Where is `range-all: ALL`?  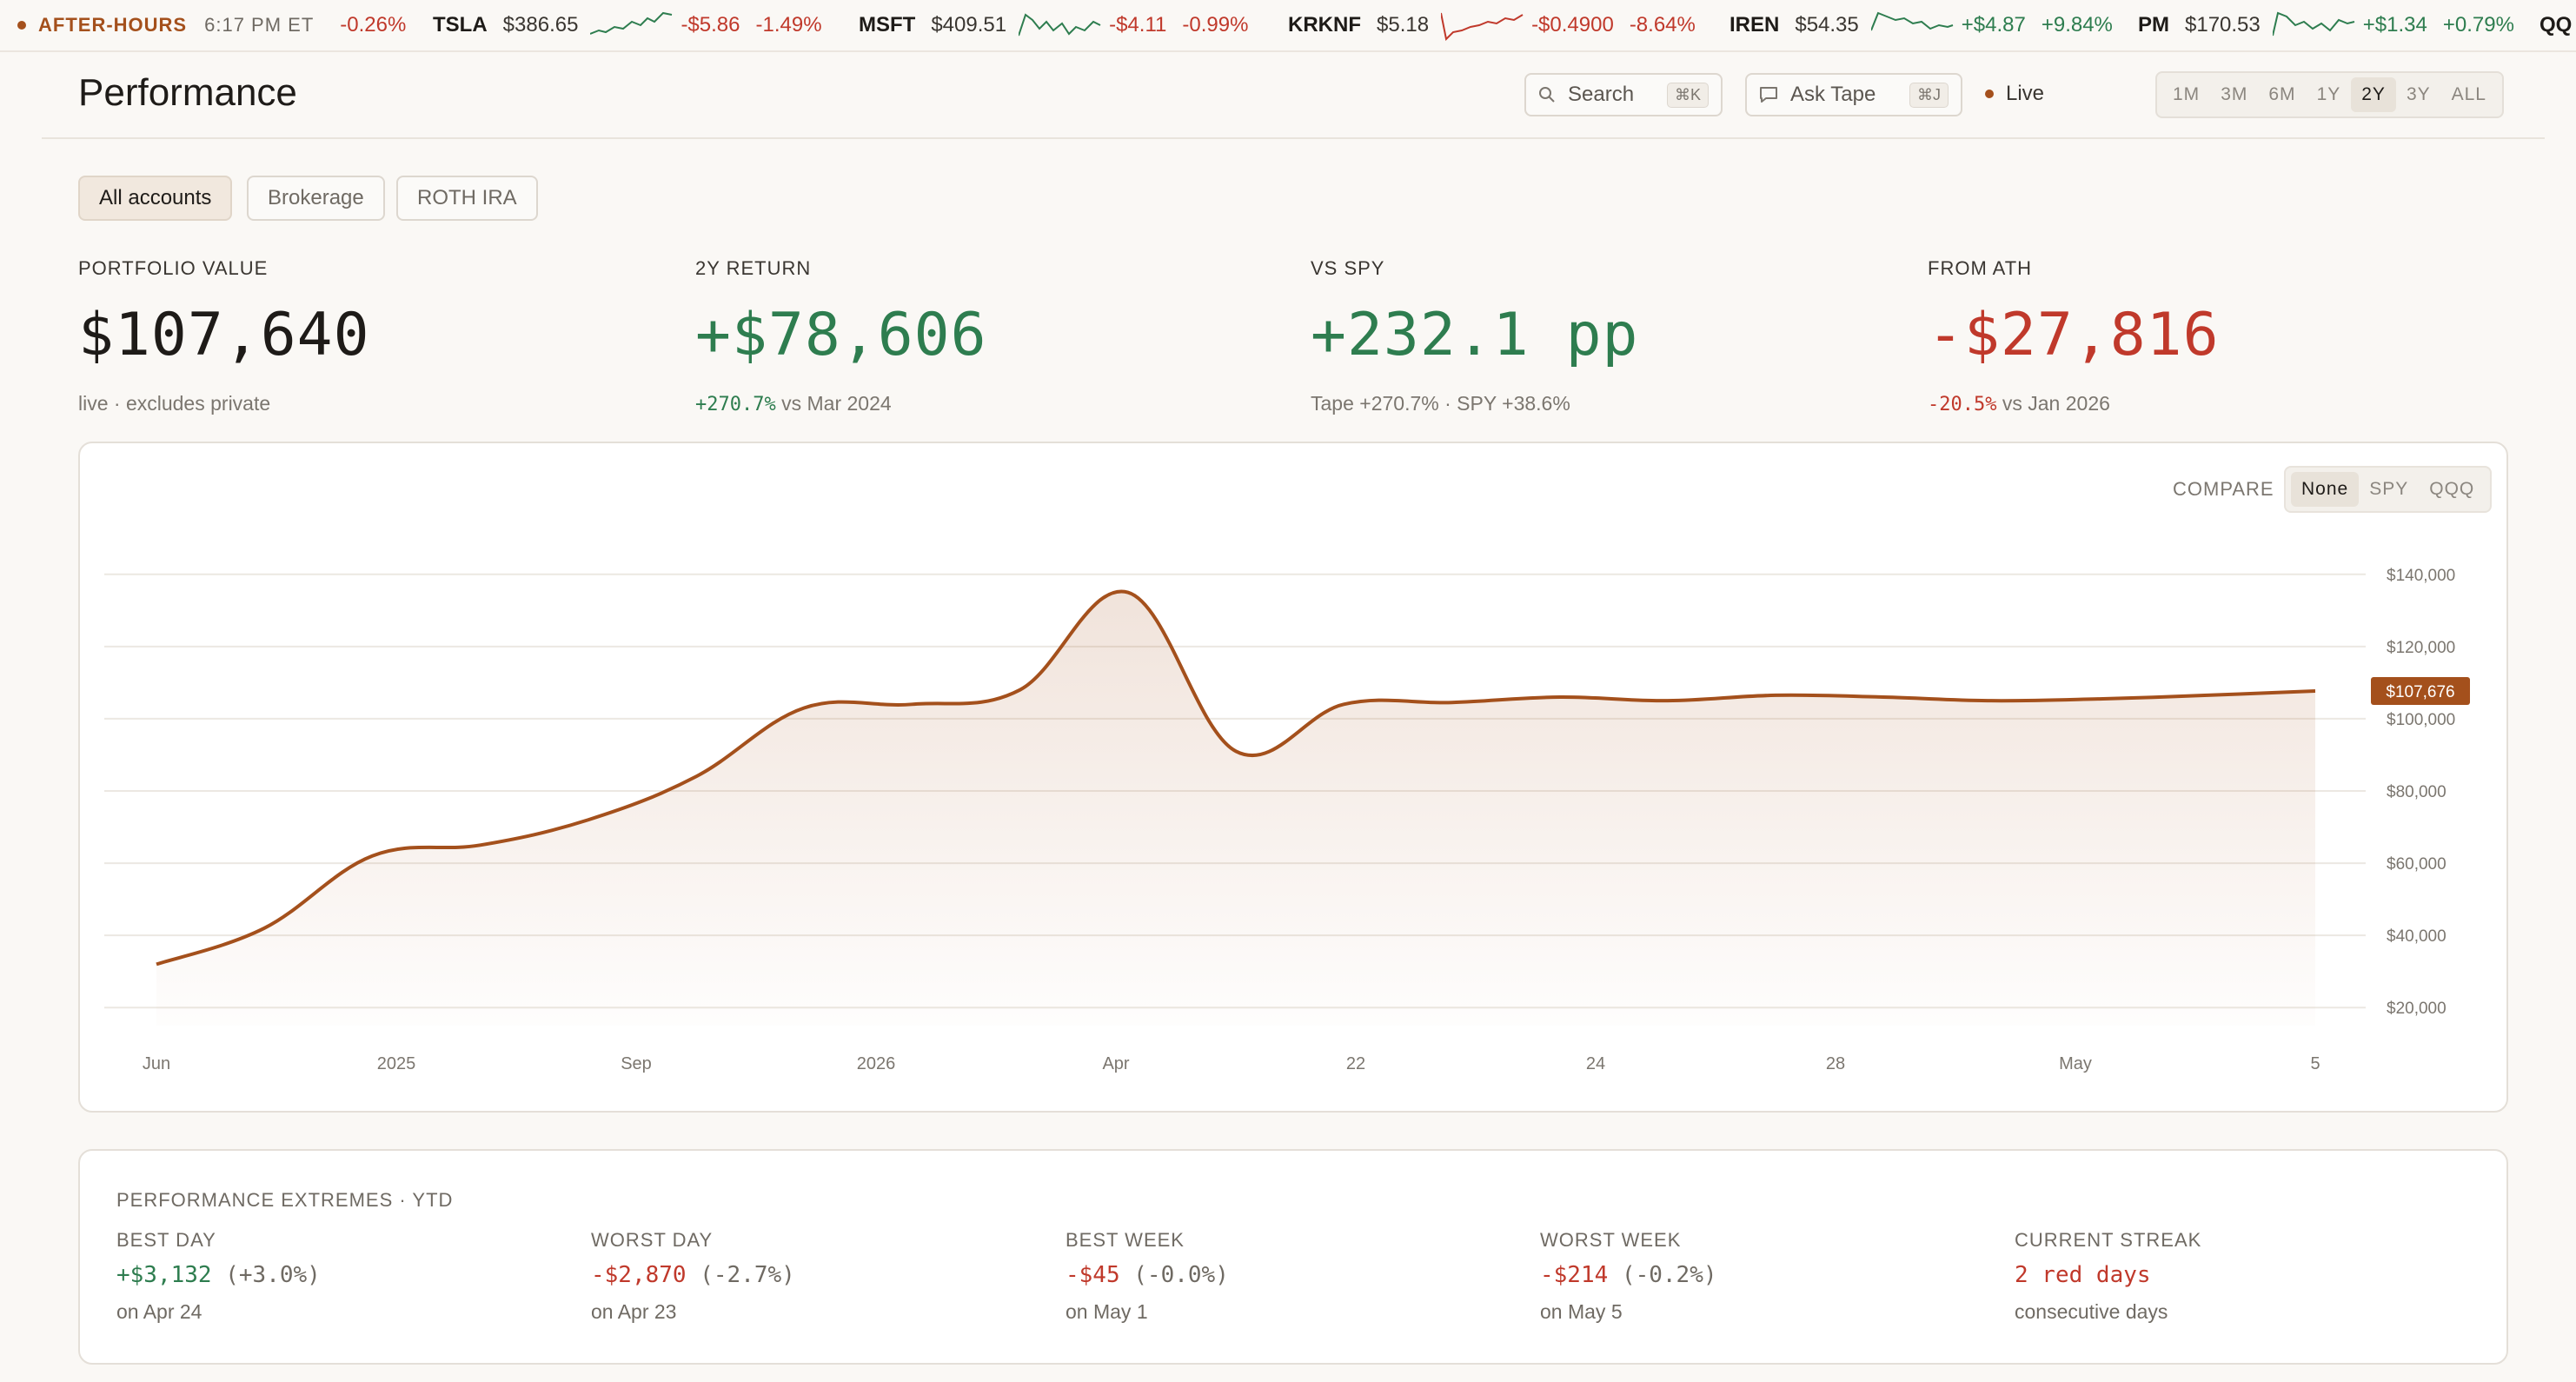
range-all: ALL is located at coordinates (2469, 94).